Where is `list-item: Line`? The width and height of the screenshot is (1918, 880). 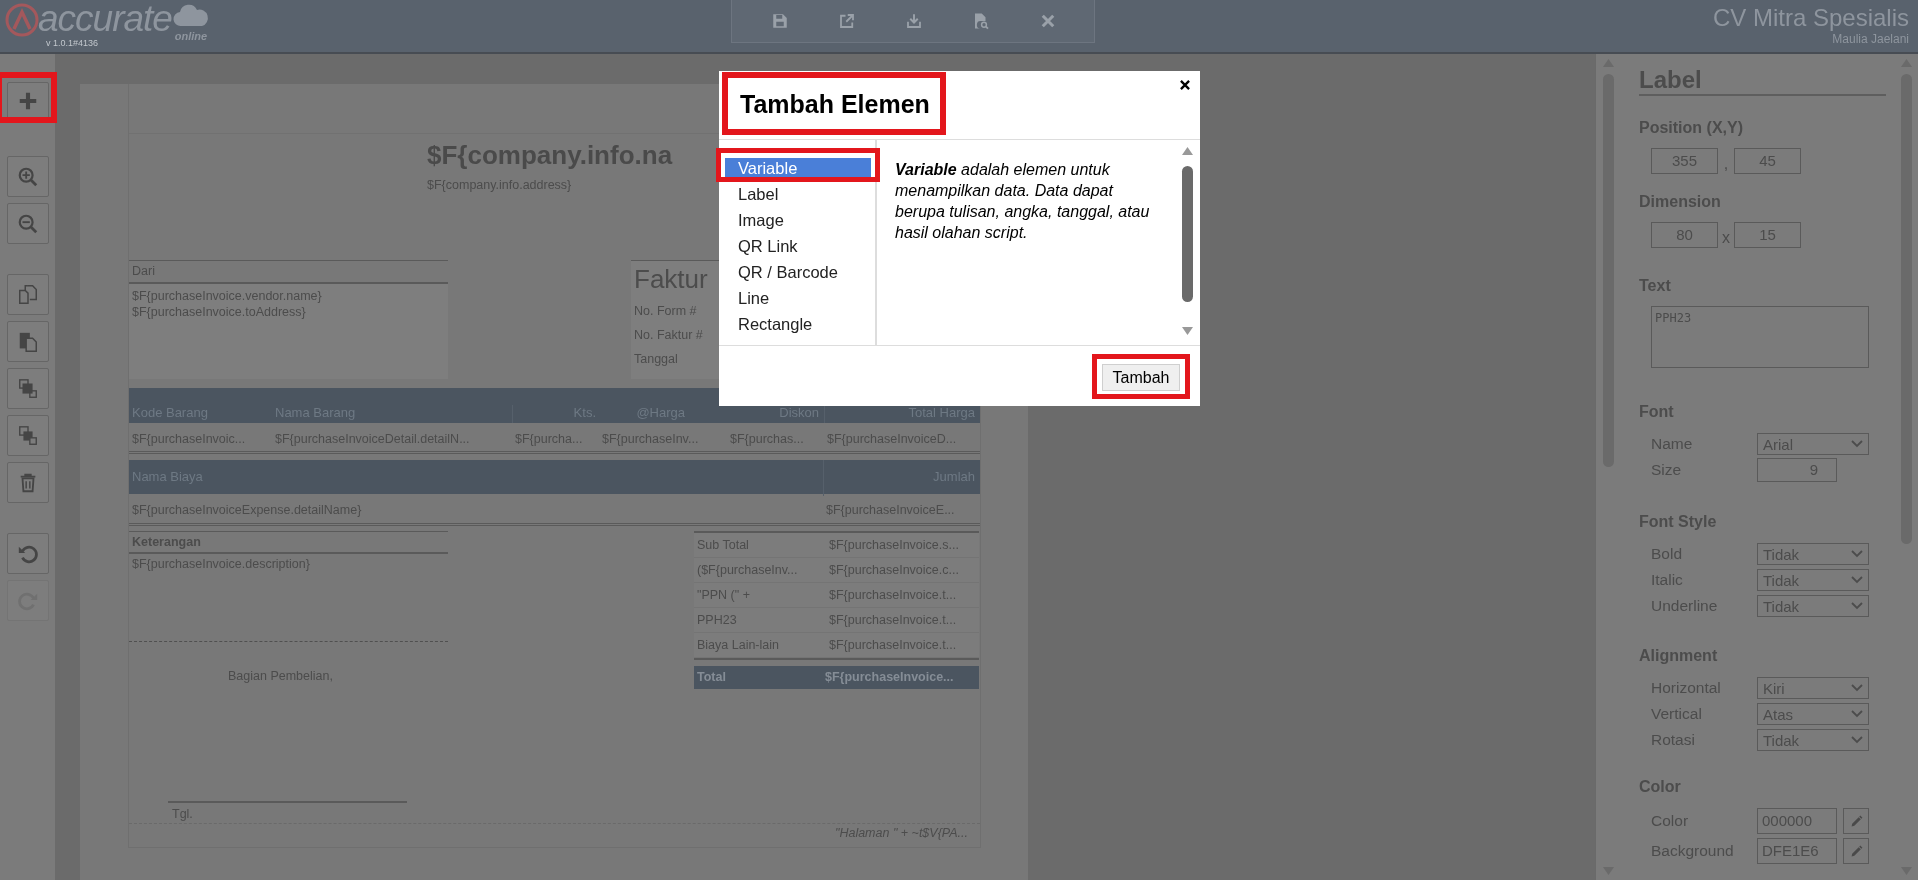 list-item: Line is located at coordinates (798, 298).